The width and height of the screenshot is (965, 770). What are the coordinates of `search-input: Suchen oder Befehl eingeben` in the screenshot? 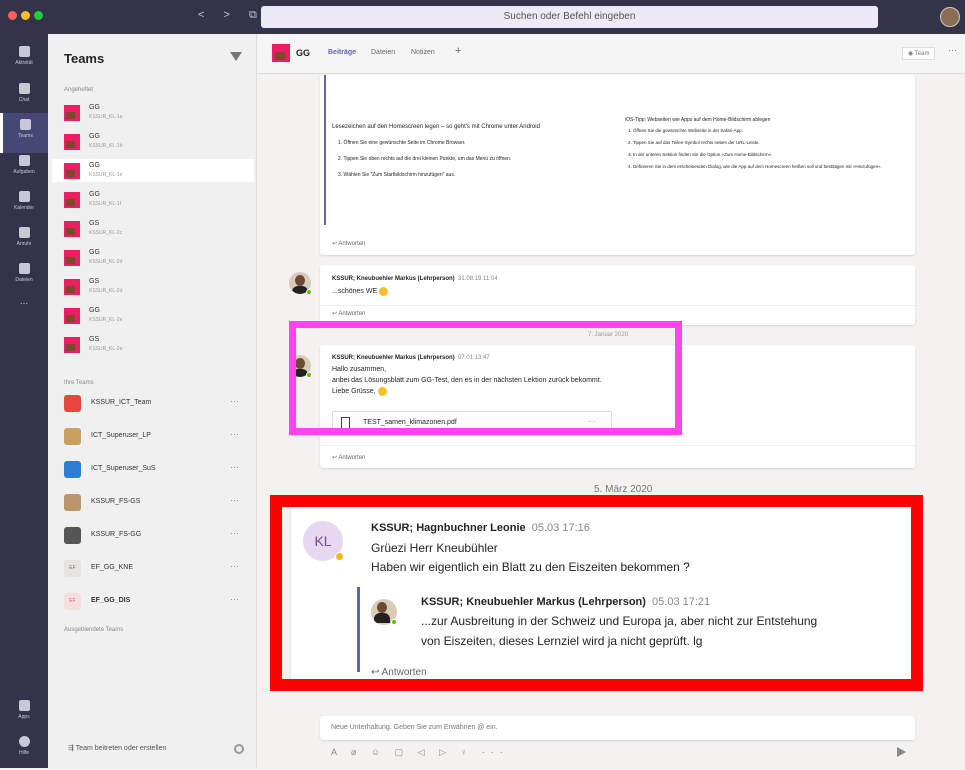 It's located at (569, 17).